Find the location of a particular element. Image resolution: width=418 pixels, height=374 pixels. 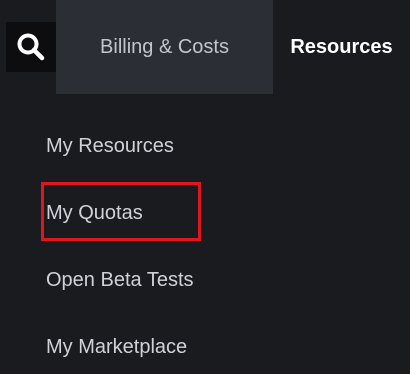

menu-item-open-beta-tests: Open Beta Tests is located at coordinates (120, 280).